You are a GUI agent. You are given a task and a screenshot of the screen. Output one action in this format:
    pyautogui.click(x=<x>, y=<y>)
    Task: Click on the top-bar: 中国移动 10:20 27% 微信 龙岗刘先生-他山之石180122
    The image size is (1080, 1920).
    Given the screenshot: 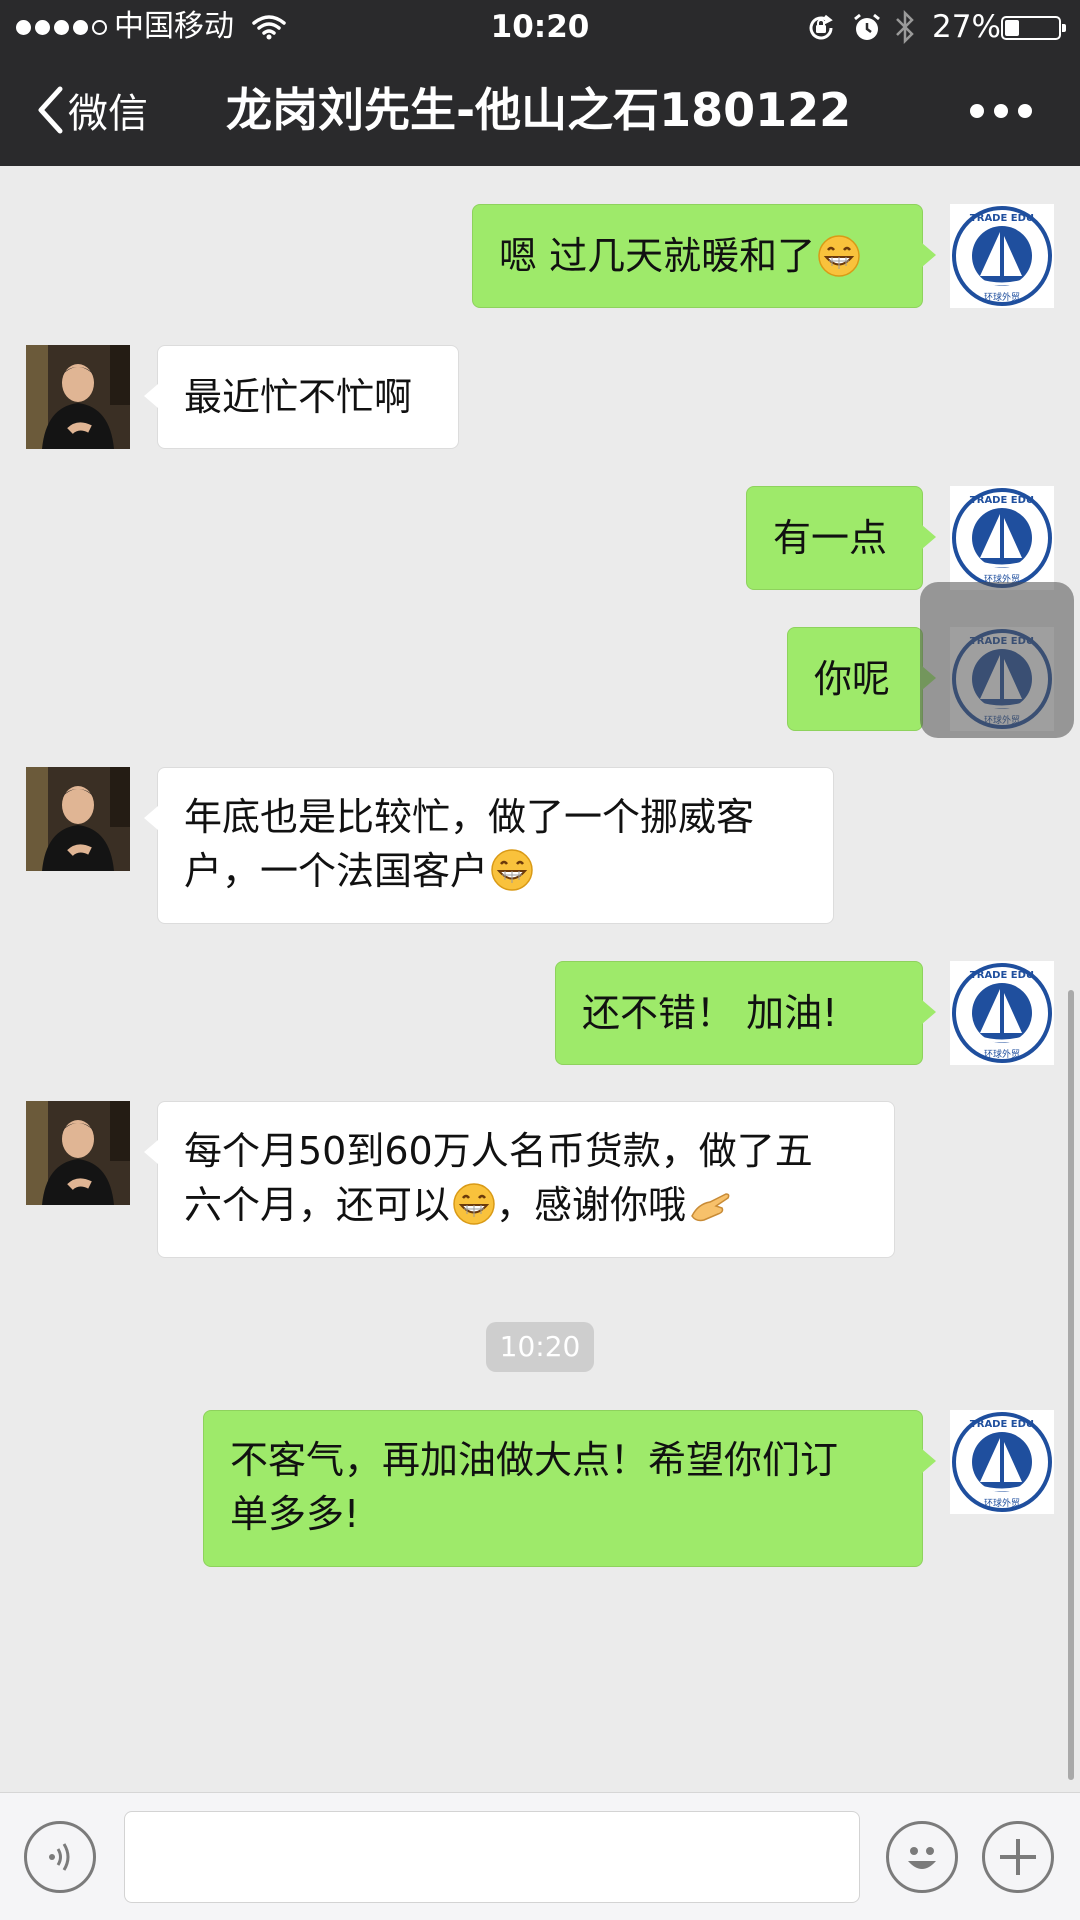 What is the action you would take?
    pyautogui.click(x=540, y=83)
    